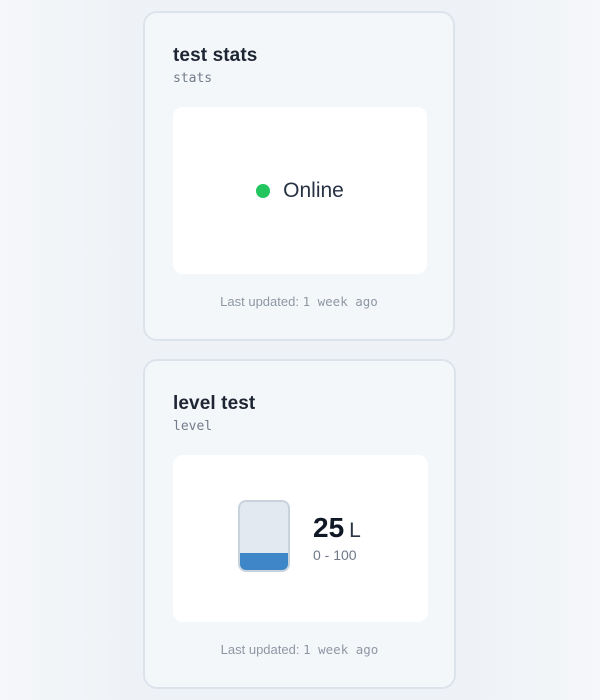 Image resolution: width=600 pixels, height=700 pixels. Describe the element at coordinates (329, 527) in the screenshot. I see `level-value: 25` at that location.